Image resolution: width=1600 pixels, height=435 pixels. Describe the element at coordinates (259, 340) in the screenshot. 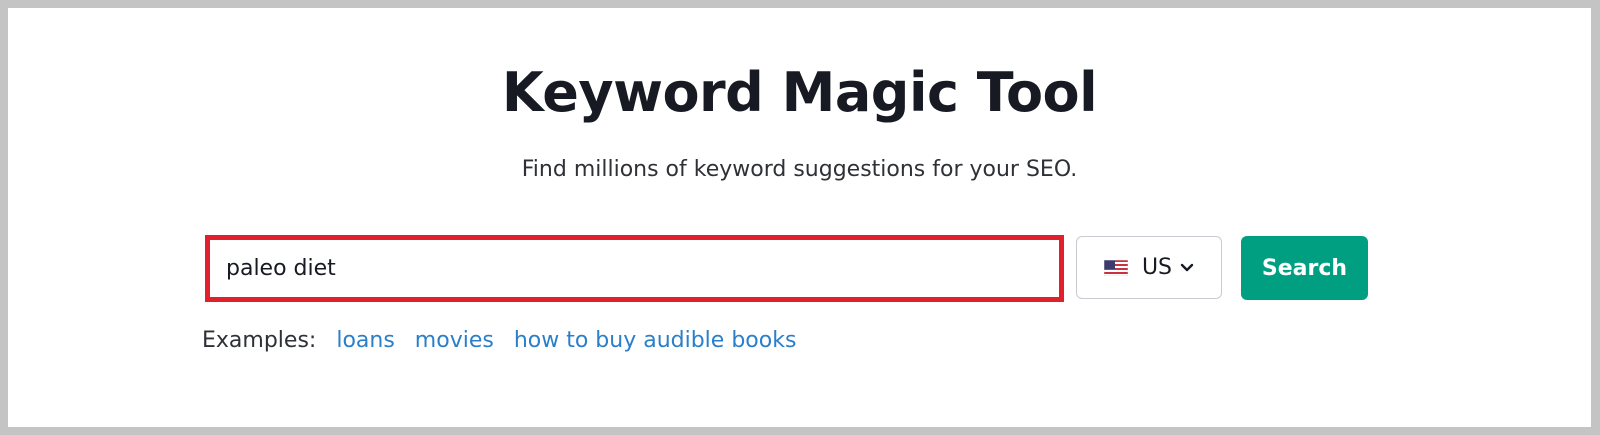

I see `examples-label: Examples:` at that location.